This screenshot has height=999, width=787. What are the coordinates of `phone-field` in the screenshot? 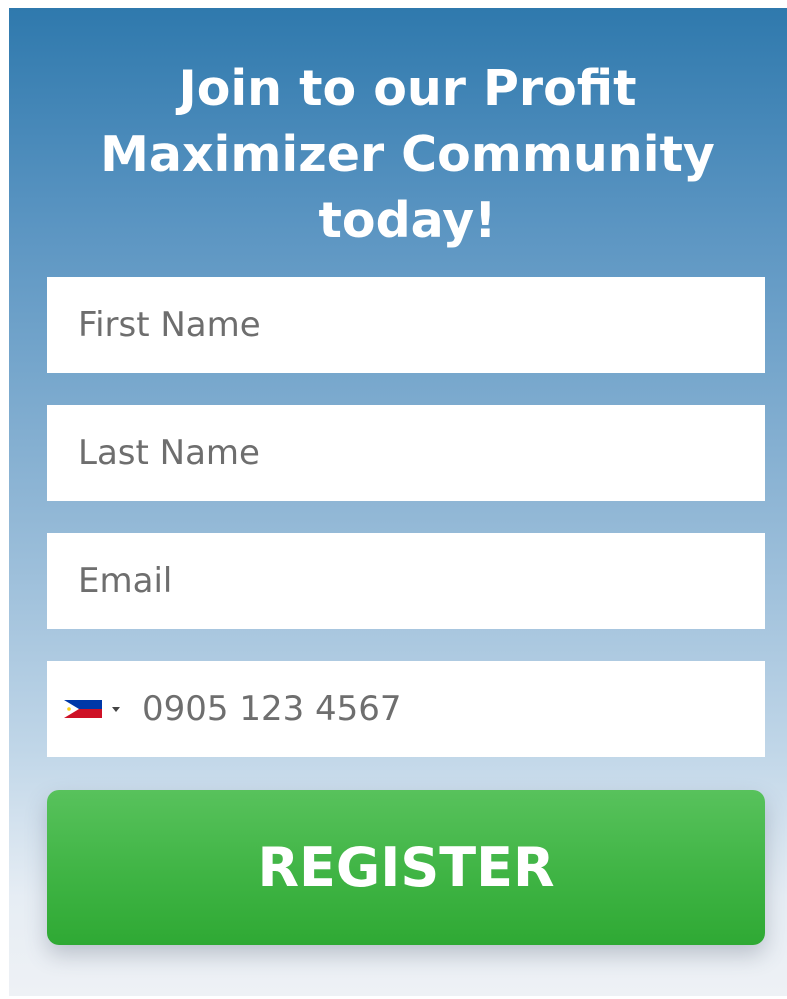 It's located at (406, 709).